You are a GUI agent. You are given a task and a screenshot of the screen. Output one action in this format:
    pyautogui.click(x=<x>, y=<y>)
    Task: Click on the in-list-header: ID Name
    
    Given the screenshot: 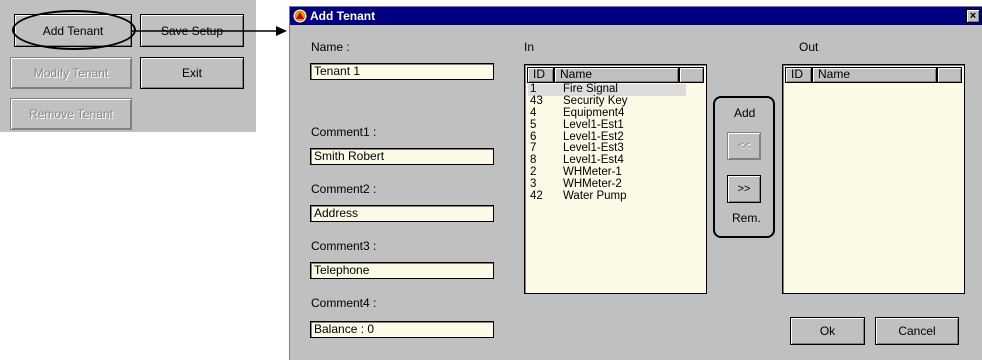 What is the action you would take?
    pyautogui.click(x=615, y=75)
    